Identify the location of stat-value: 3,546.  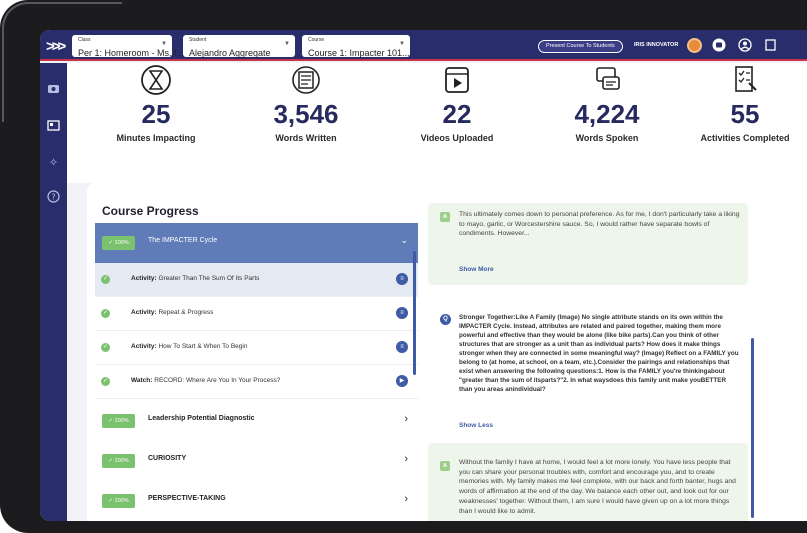
(306, 114).